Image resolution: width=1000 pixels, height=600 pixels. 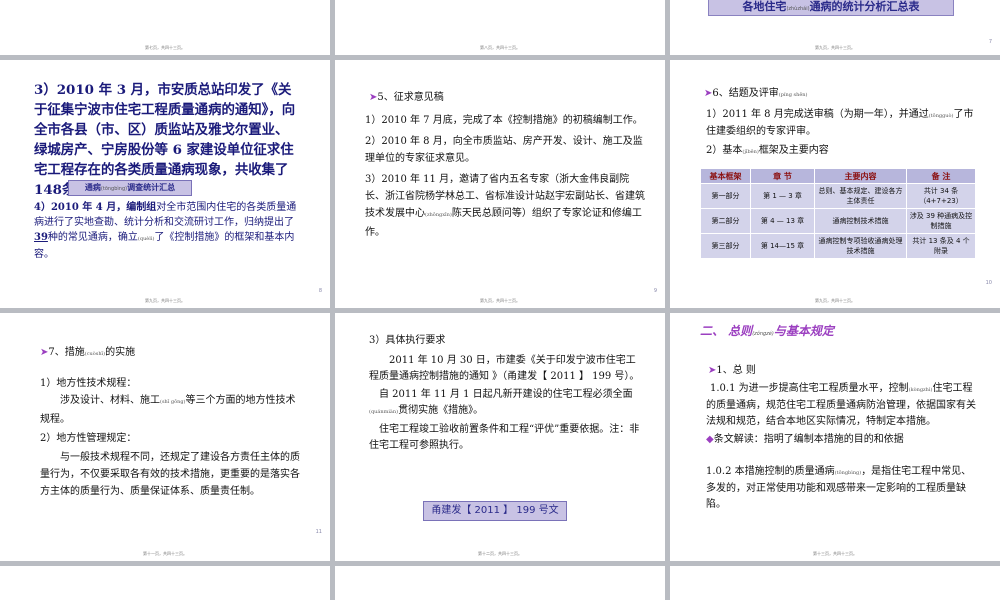 I want to click on slide-footer: 第七页，共四十三页。, so click(x=165, y=47).